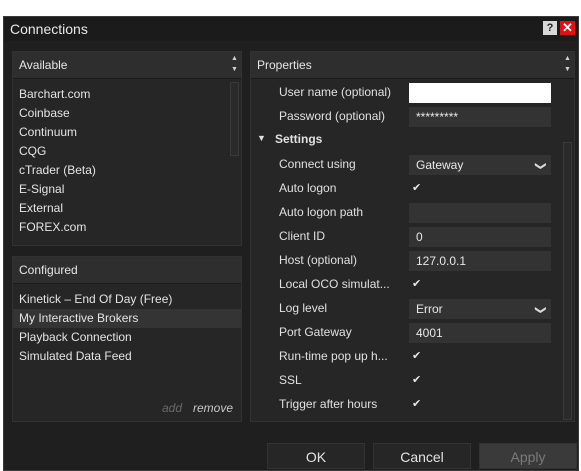 Image resolution: width=581 pixels, height=471 pixels. Describe the element at coordinates (480, 237) in the screenshot. I see `client-id-input: 0` at that location.